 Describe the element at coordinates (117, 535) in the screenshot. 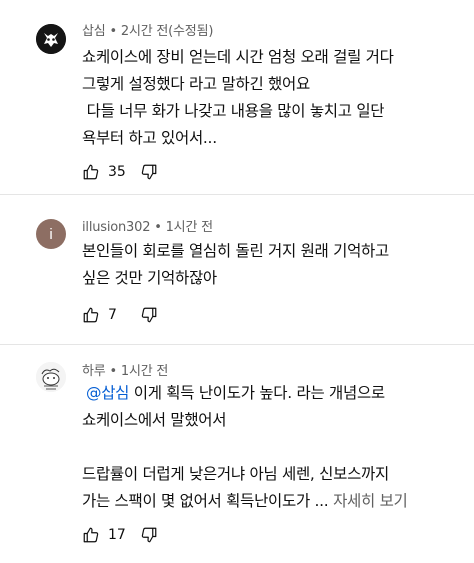

I see `like-count: 17` at that location.